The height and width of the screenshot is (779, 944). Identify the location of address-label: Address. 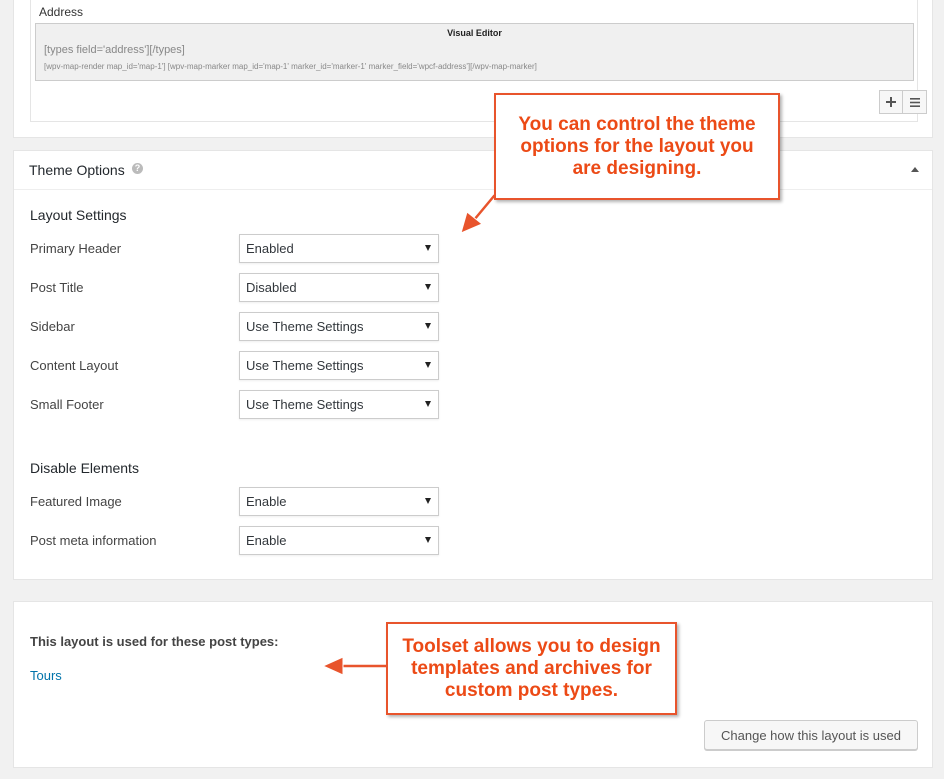
(61, 12).